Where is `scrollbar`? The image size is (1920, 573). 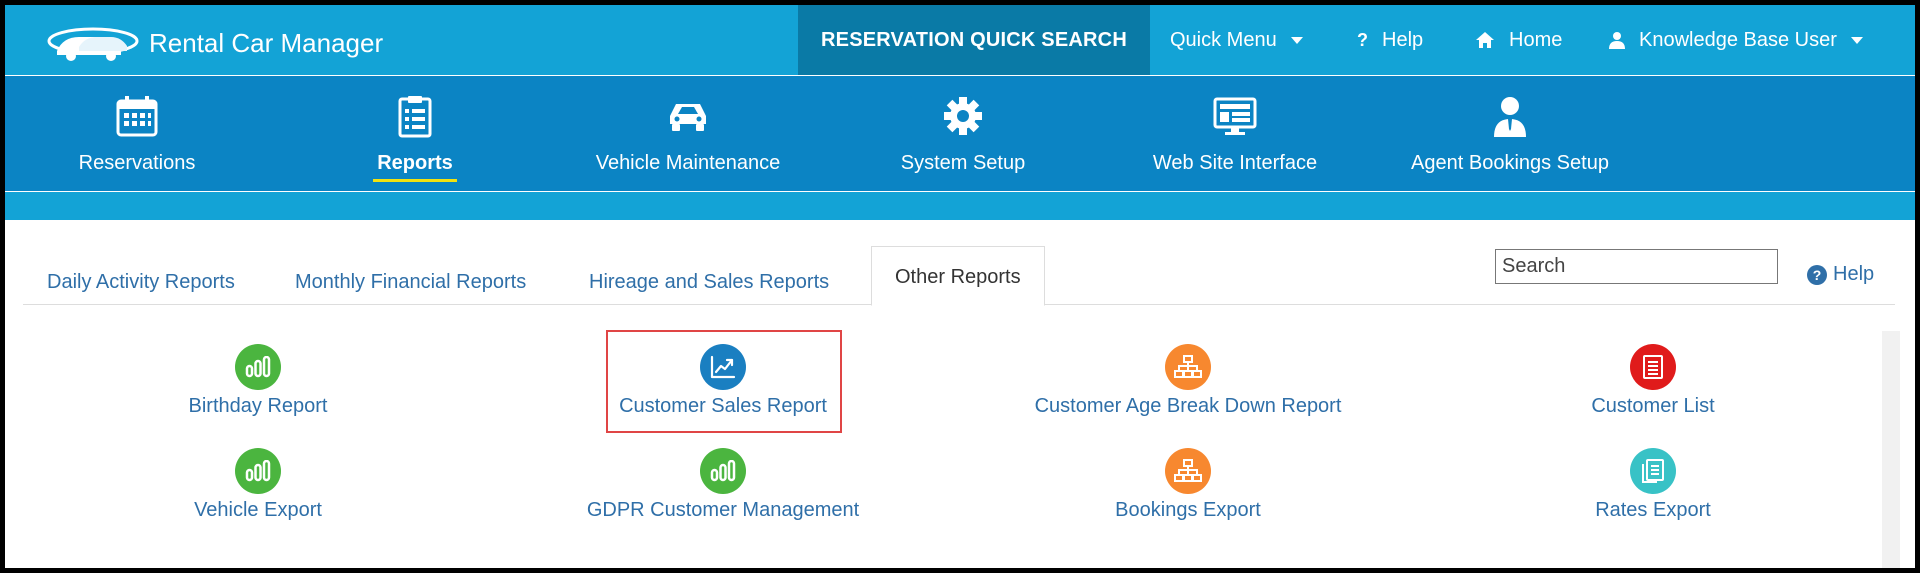 scrollbar is located at coordinates (1891, 449).